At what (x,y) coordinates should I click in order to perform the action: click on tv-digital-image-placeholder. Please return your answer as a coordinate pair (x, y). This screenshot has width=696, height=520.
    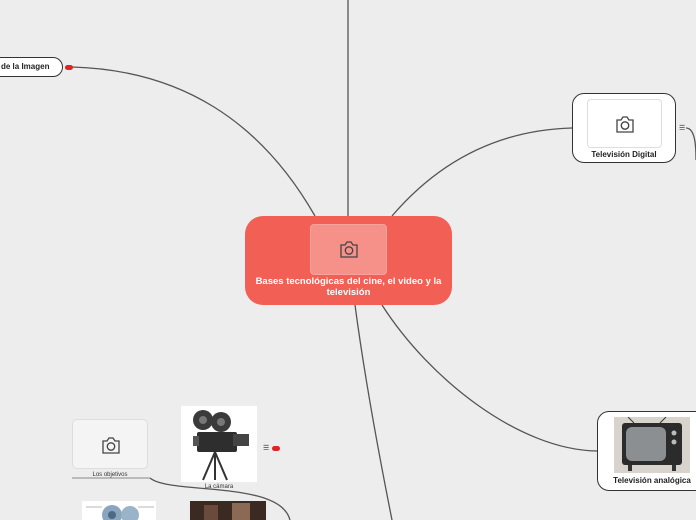
    Looking at the image, I should click on (624, 123).